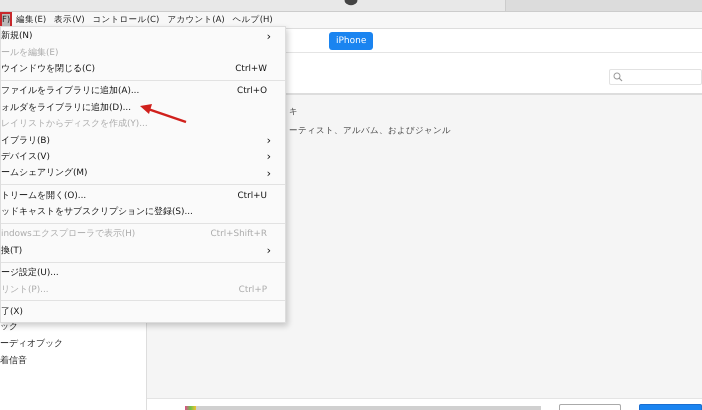 The width and height of the screenshot is (702, 410). Describe the element at coordinates (143, 69) in the screenshot. I see `menu-item: ウインドウを閉じる(C) Ctrl+W` at that location.